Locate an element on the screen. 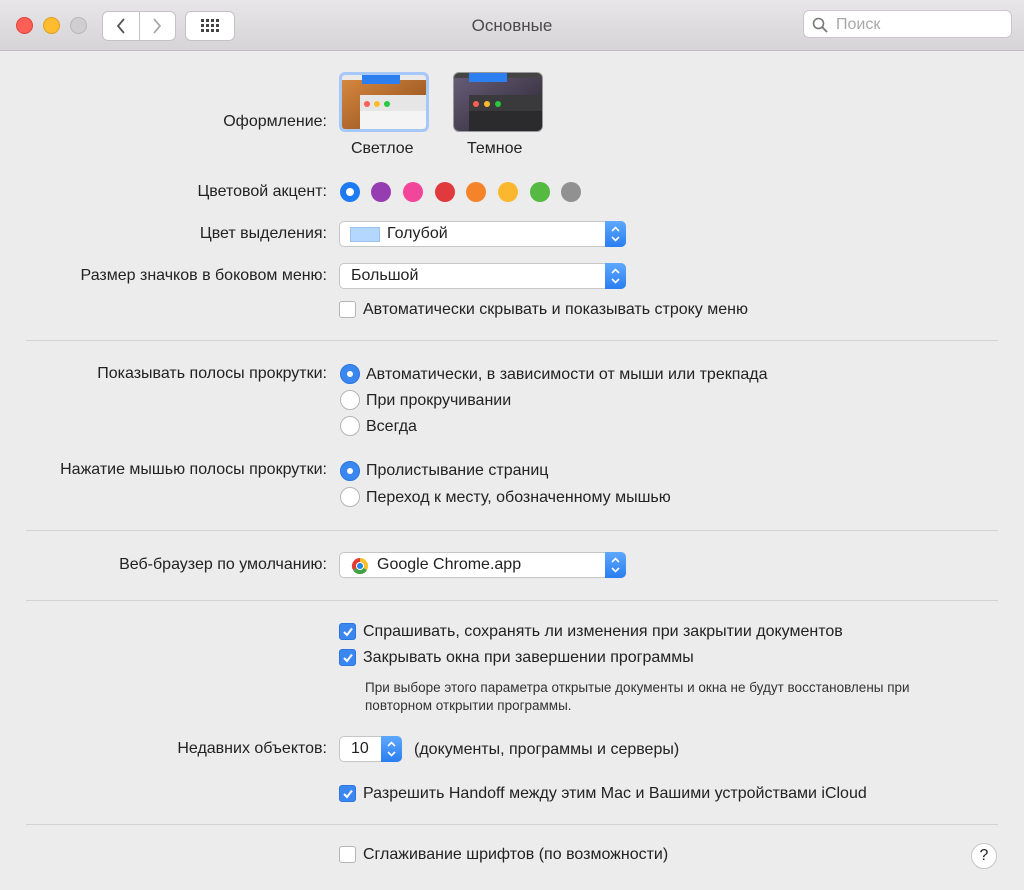 The image size is (1024, 890). scrollbars-radio-always is located at coordinates (350, 426).